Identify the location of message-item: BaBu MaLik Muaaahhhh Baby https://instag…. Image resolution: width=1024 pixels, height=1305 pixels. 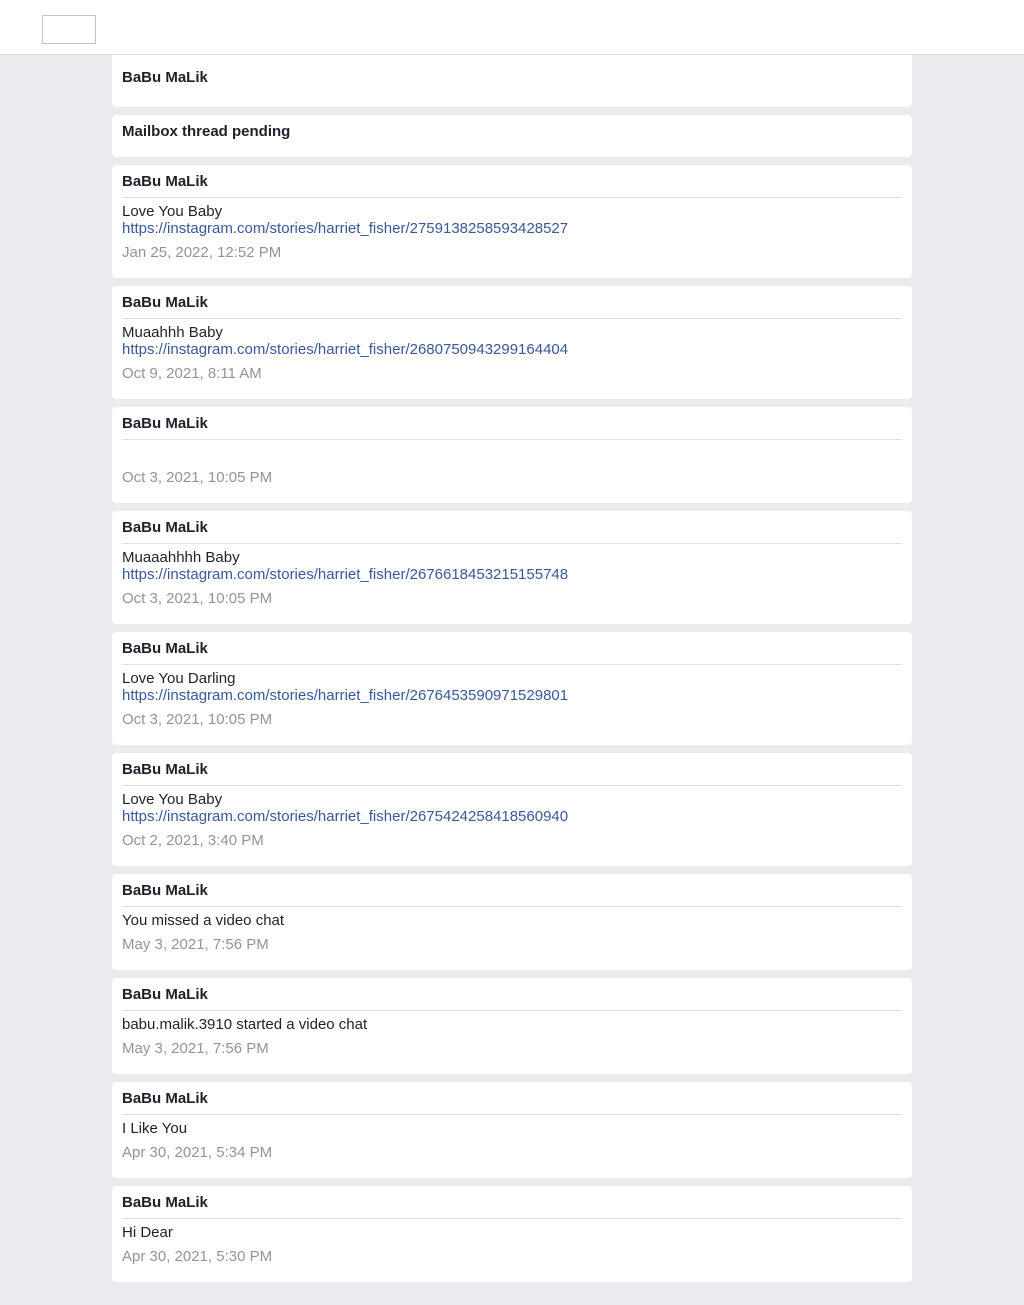
(512, 567).